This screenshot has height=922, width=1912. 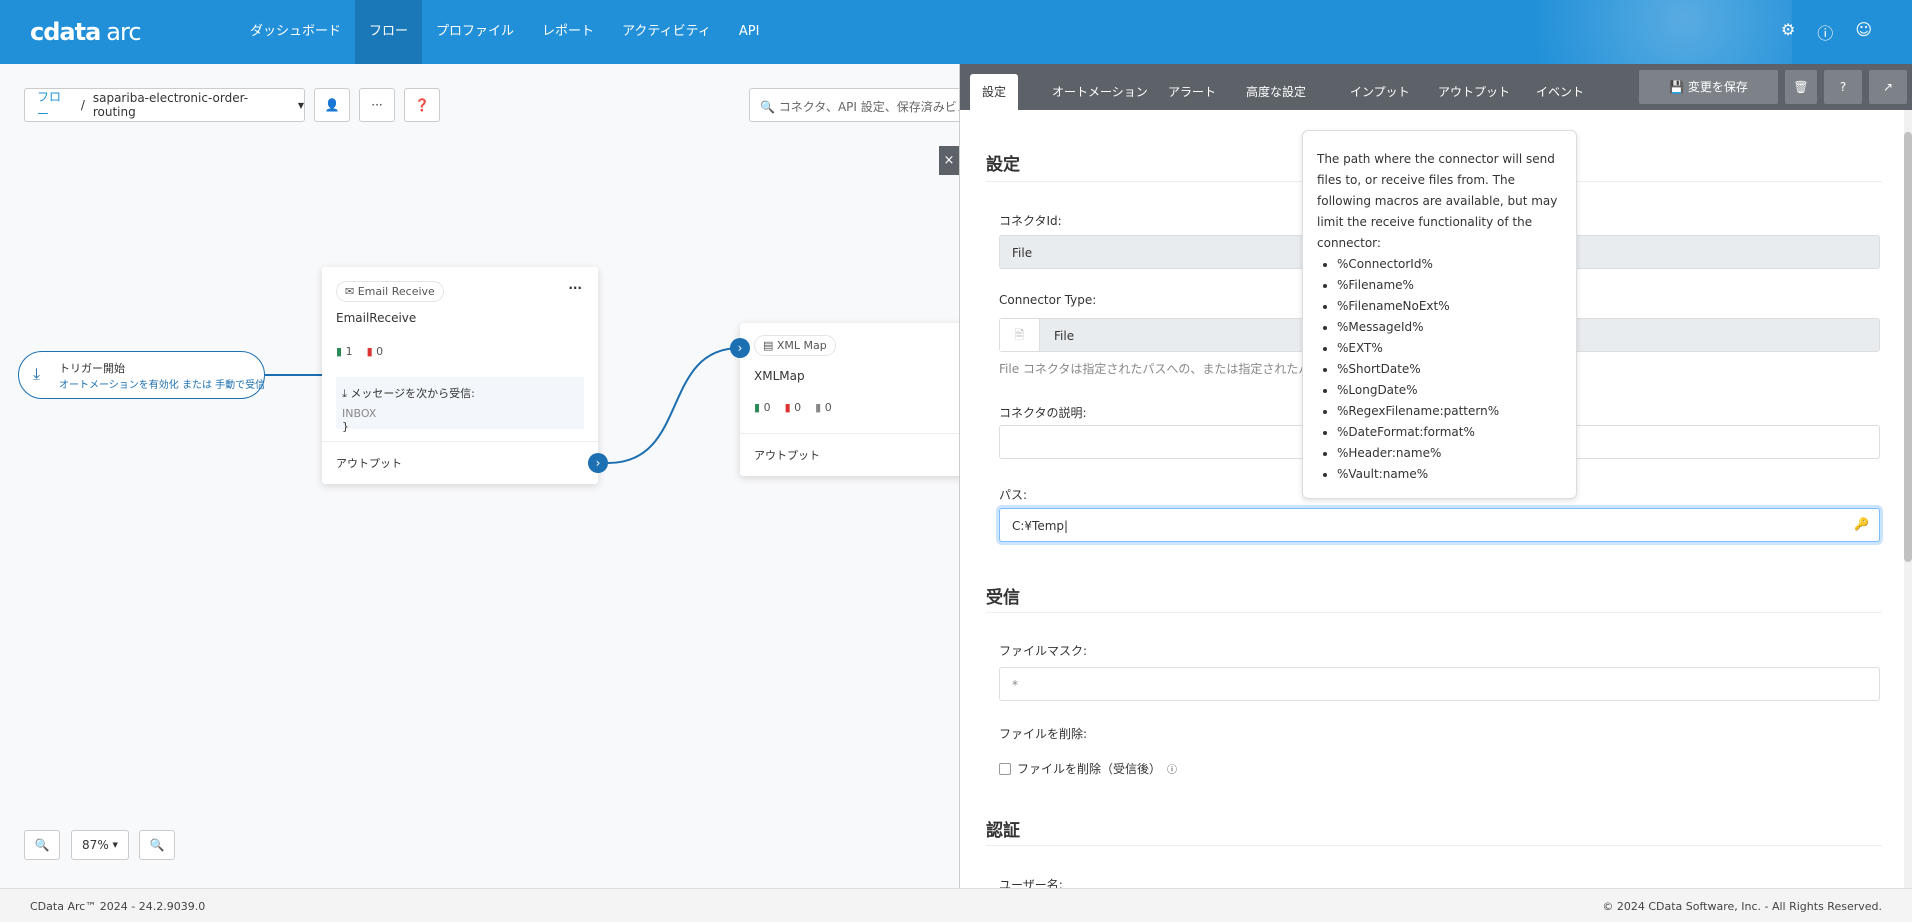 What do you see at coordinates (1043, 413) in the screenshot?
I see `description-label: コネクタの説明:` at bounding box center [1043, 413].